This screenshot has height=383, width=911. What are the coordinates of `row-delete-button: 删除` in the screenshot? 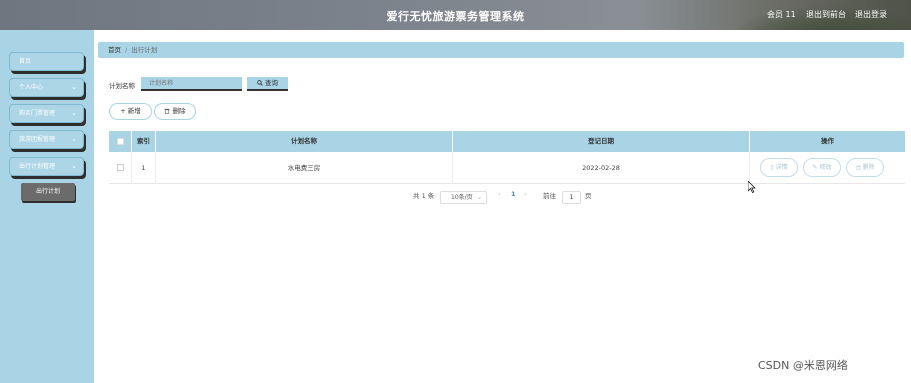 It's located at (865, 167).